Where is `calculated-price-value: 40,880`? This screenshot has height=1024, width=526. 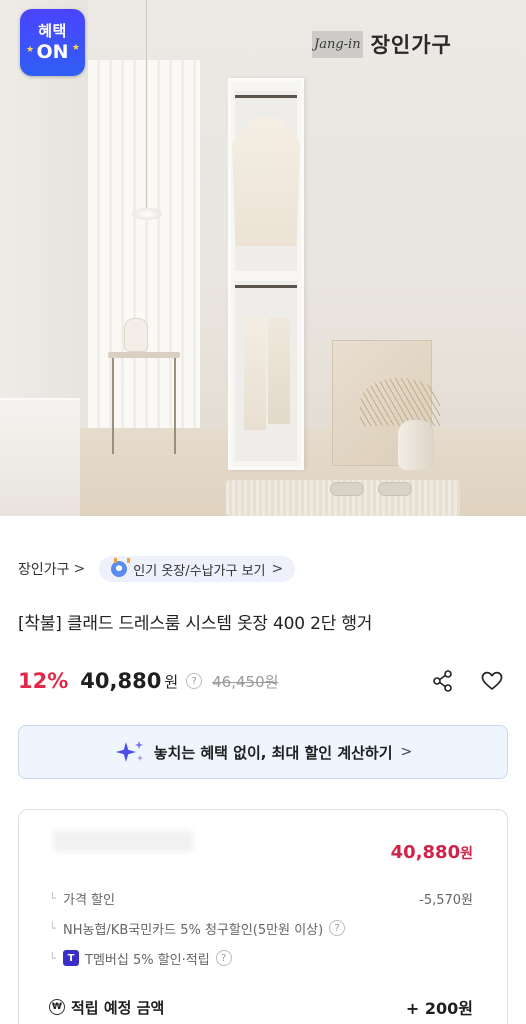 calculated-price-value: 40,880 is located at coordinates (425, 852).